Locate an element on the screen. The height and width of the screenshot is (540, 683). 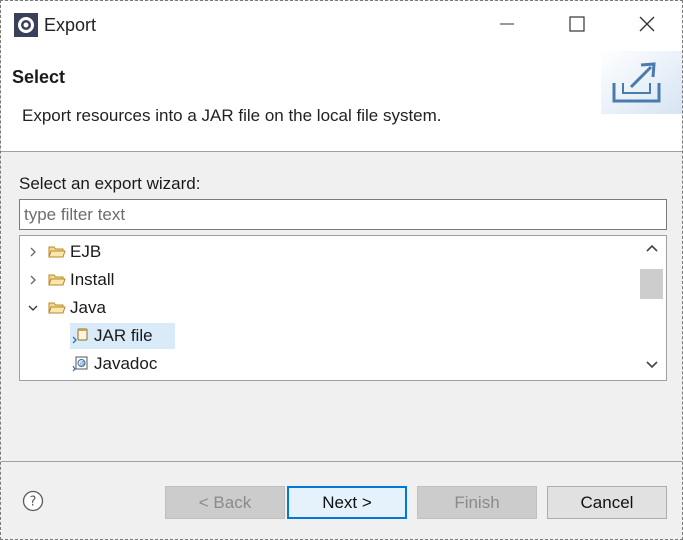
next-button: Next > is located at coordinates (347, 502).